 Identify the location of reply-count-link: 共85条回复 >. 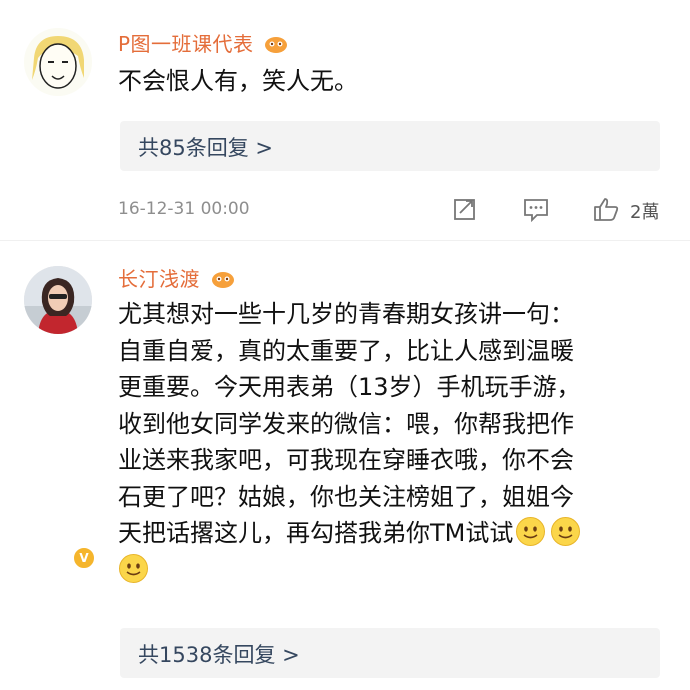
(205, 147).